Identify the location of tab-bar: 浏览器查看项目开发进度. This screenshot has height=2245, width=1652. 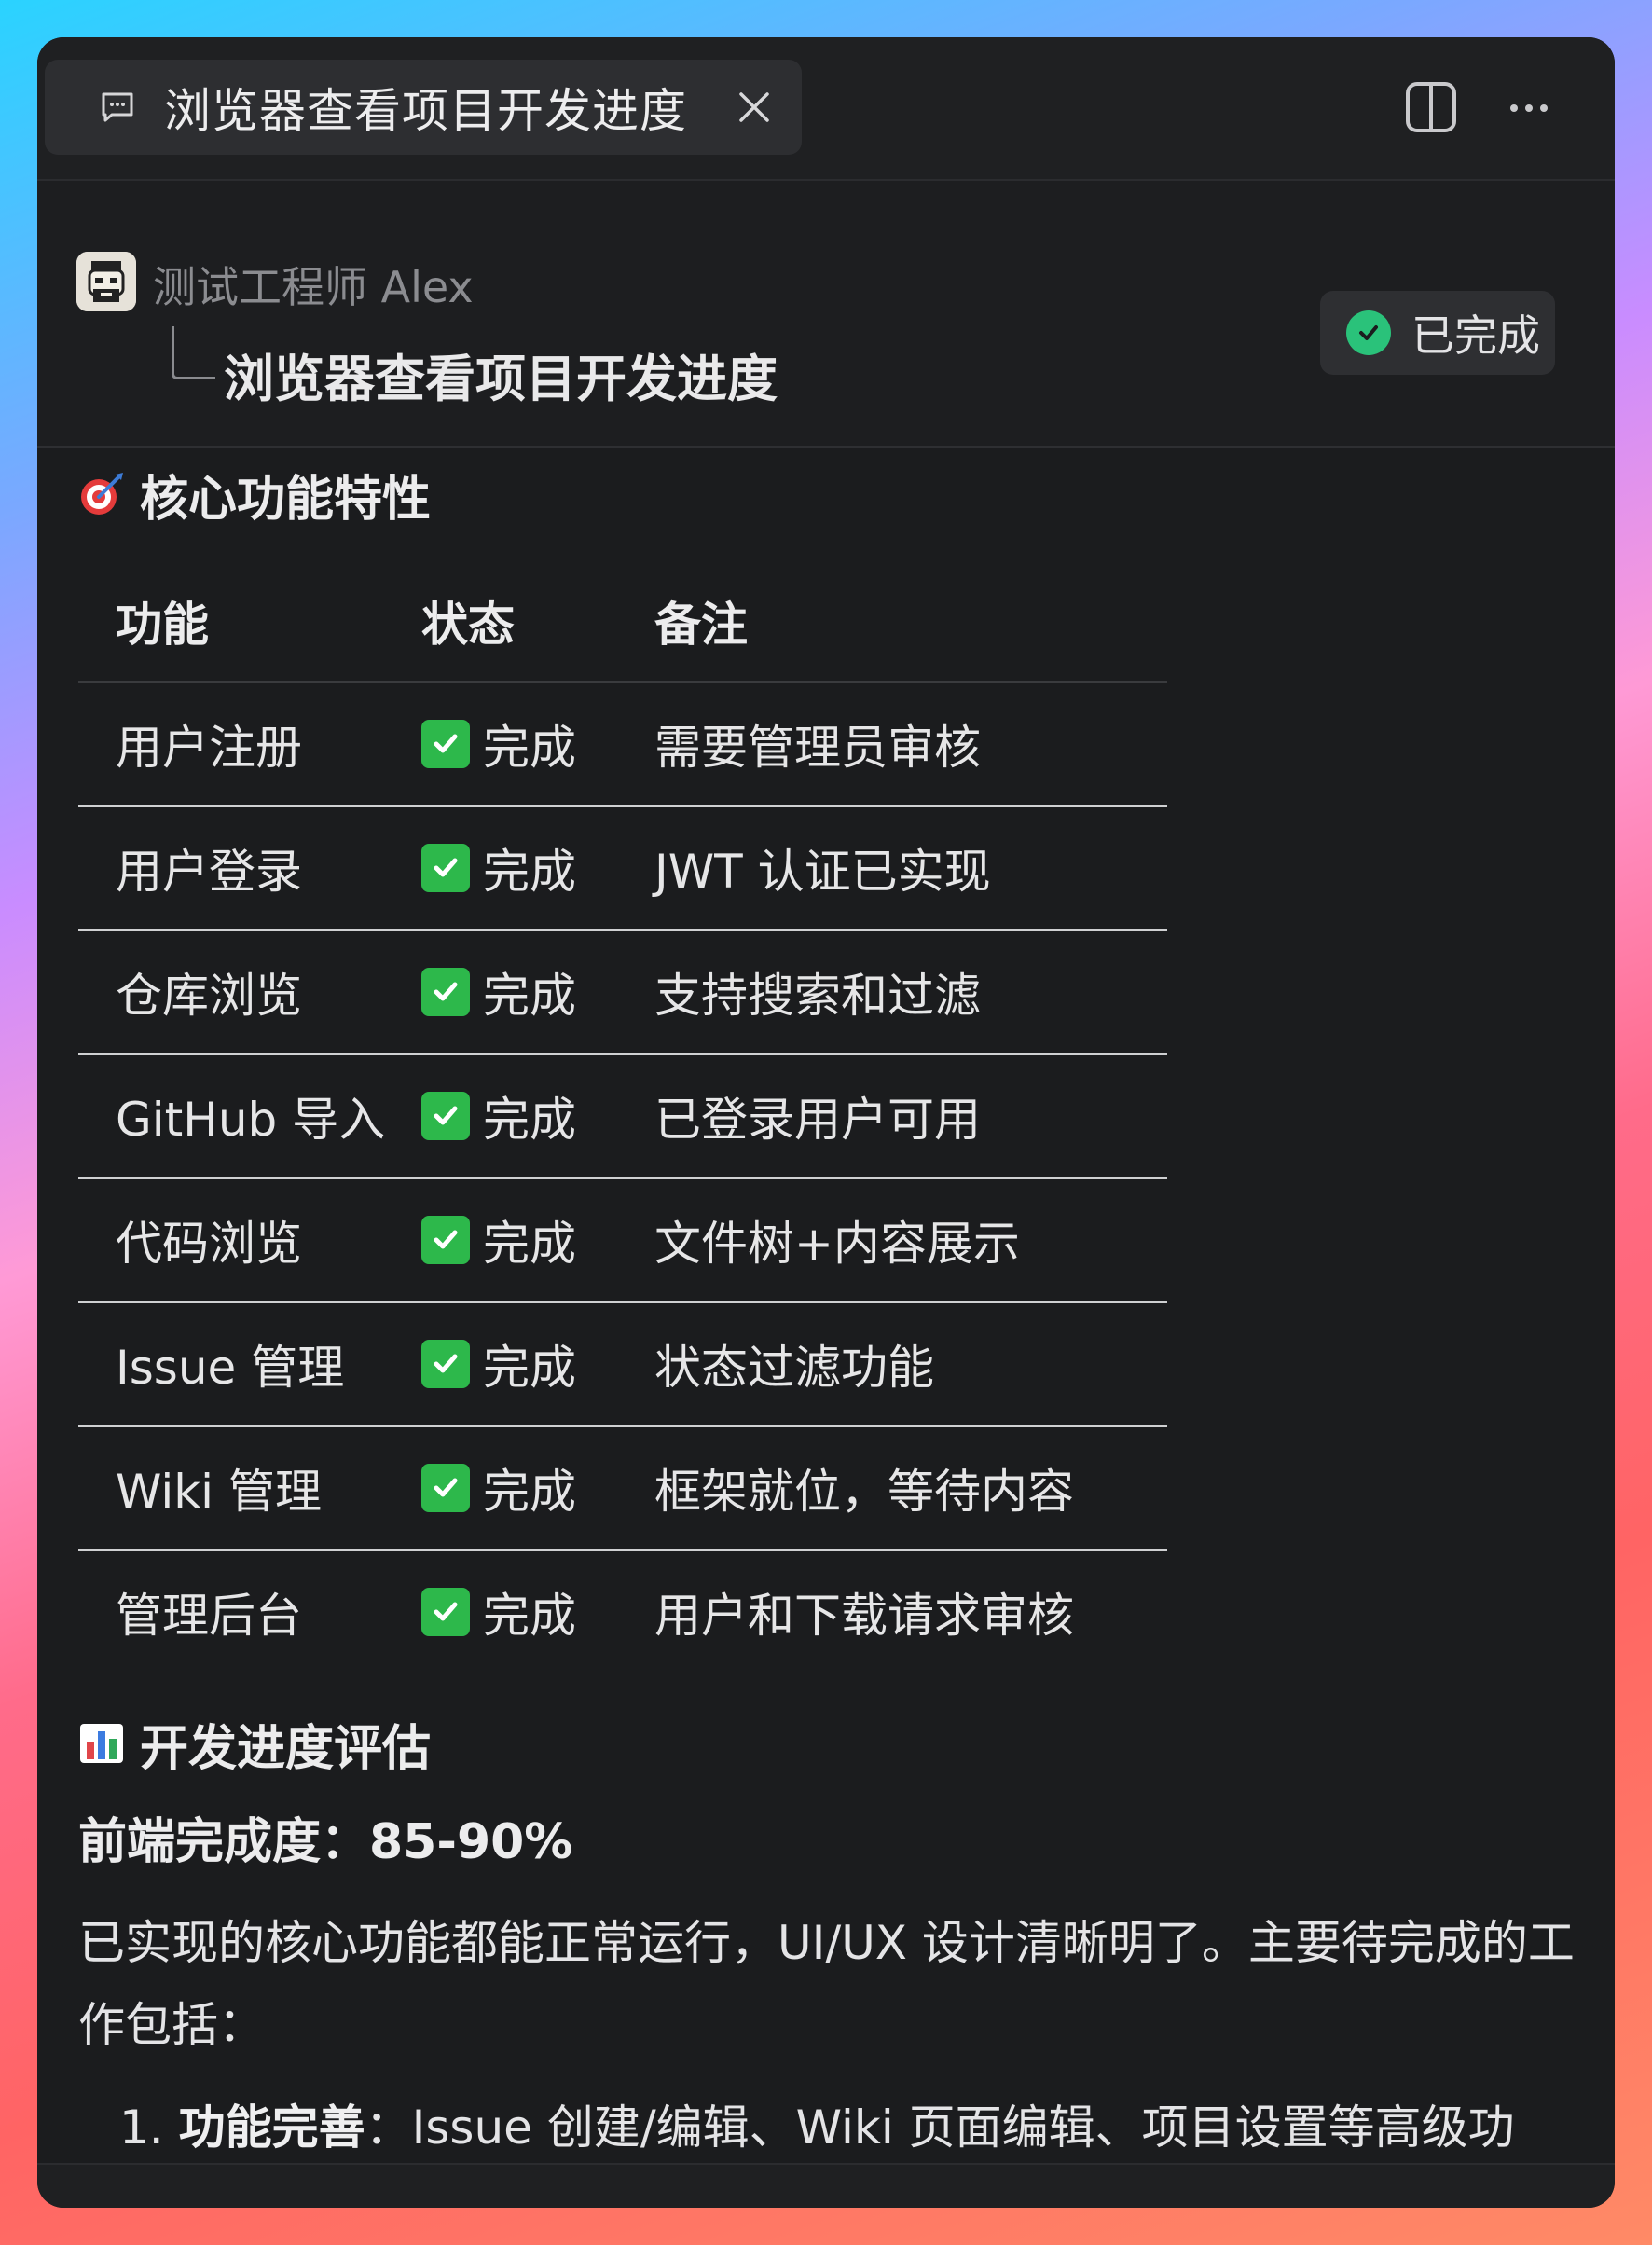
(826, 109).